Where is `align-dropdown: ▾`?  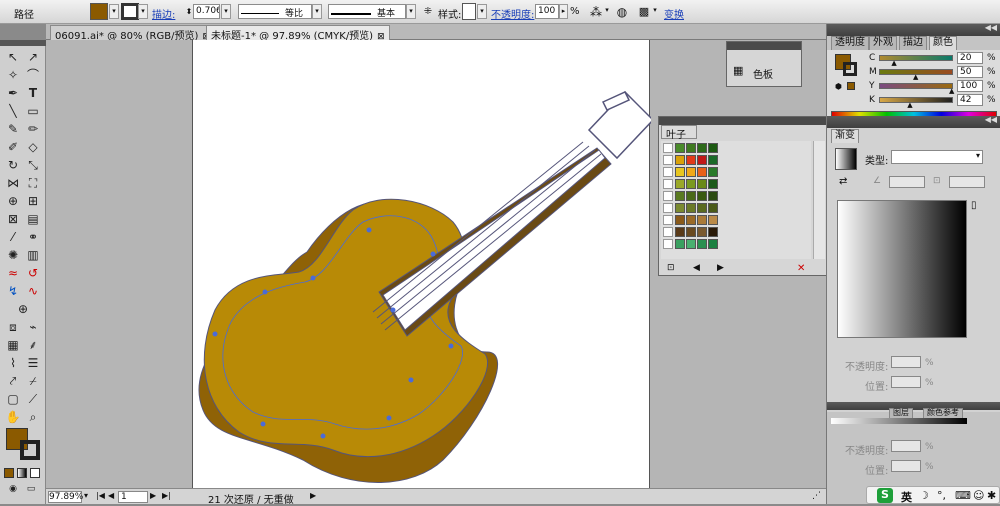
align-dropdown: ▾ is located at coordinates (655, 11).